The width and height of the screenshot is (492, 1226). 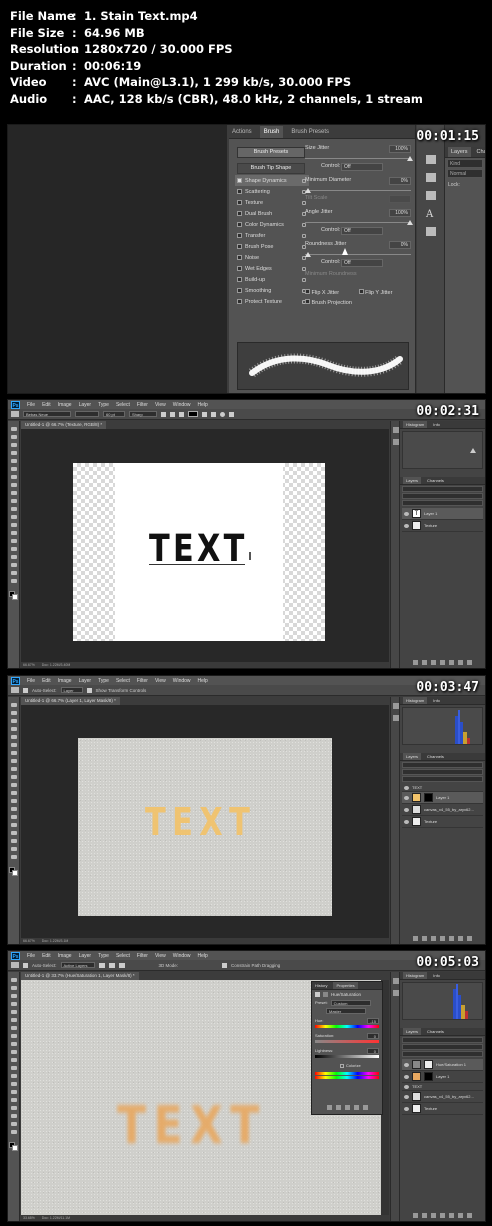 I want to click on brush-icon, so click(x=431, y=159).